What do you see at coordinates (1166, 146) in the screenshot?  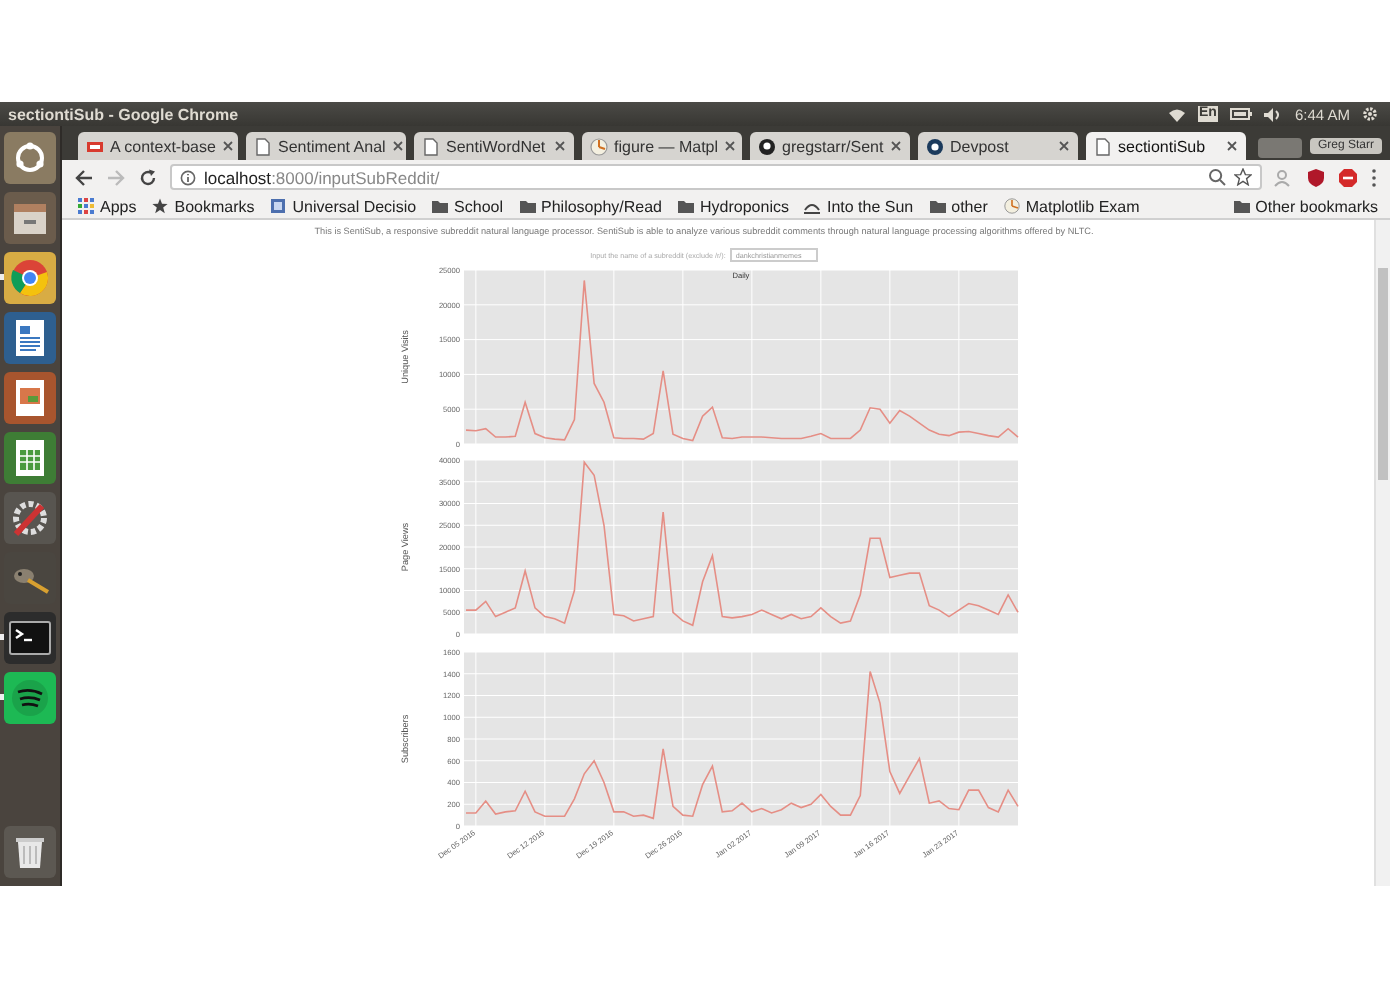 I see `browser-tab: sectiontiSub` at bounding box center [1166, 146].